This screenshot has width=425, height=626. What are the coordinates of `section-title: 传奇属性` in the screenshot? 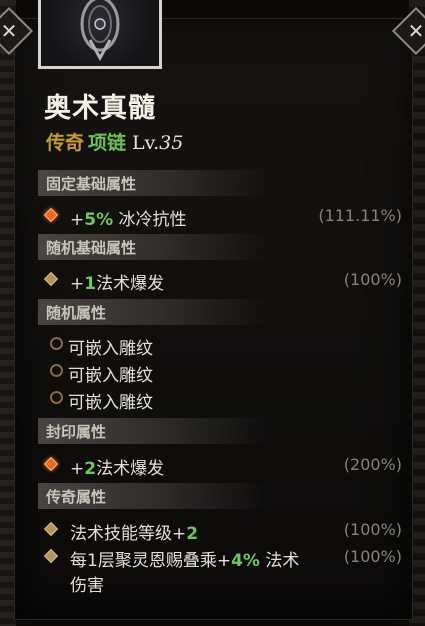 It's located at (76, 497).